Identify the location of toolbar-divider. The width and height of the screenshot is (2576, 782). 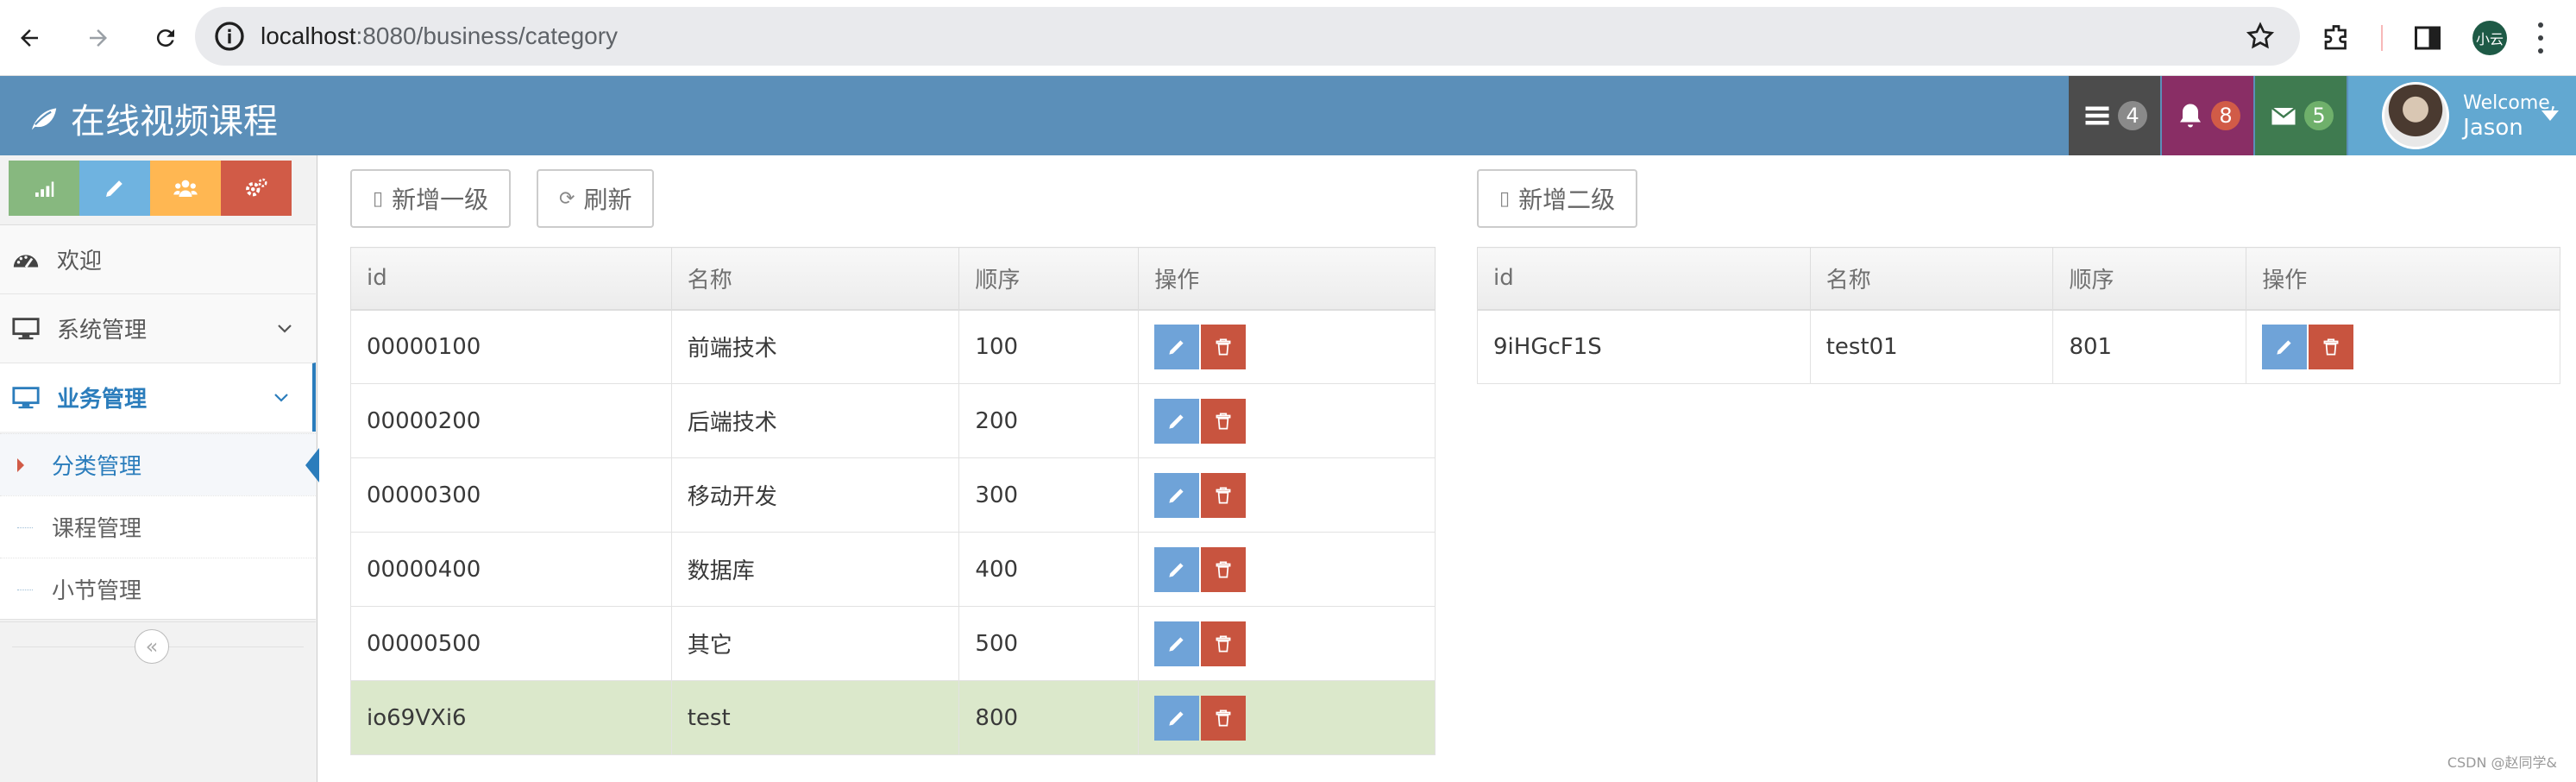
(2382, 38).